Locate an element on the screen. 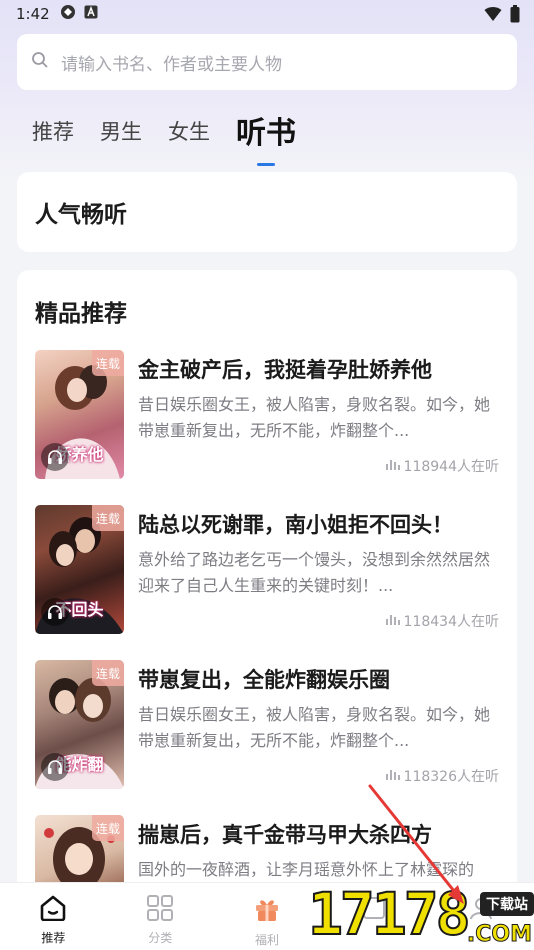  book-cover: 连载 娇养他 is located at coordinates (79, 414).